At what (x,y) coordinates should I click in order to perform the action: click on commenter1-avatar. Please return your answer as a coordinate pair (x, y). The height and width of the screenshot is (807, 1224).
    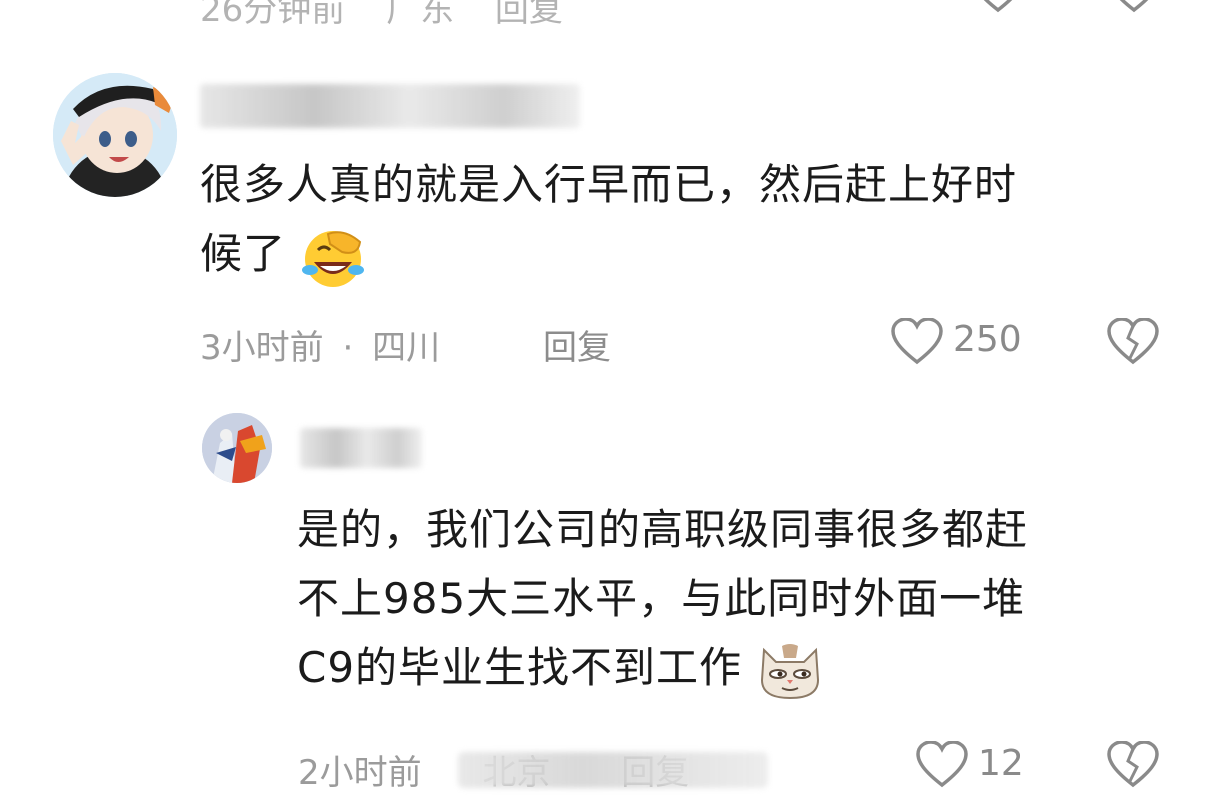
    Looking at the image, I should click on (115, 135).